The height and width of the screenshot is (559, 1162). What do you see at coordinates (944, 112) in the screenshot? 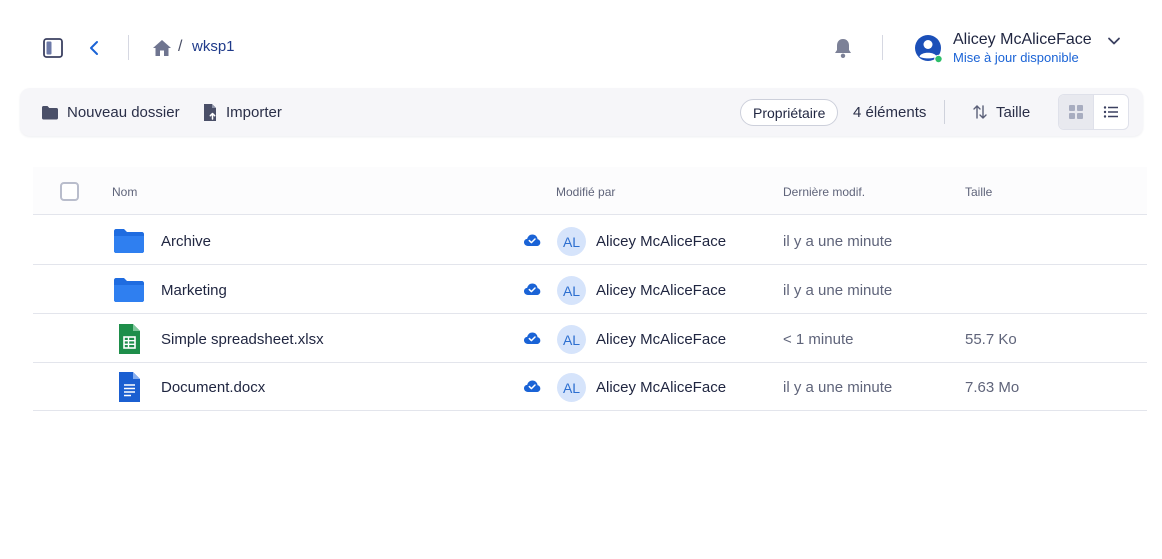
I see `toolbar-divider` at bounding box center [944, 112].